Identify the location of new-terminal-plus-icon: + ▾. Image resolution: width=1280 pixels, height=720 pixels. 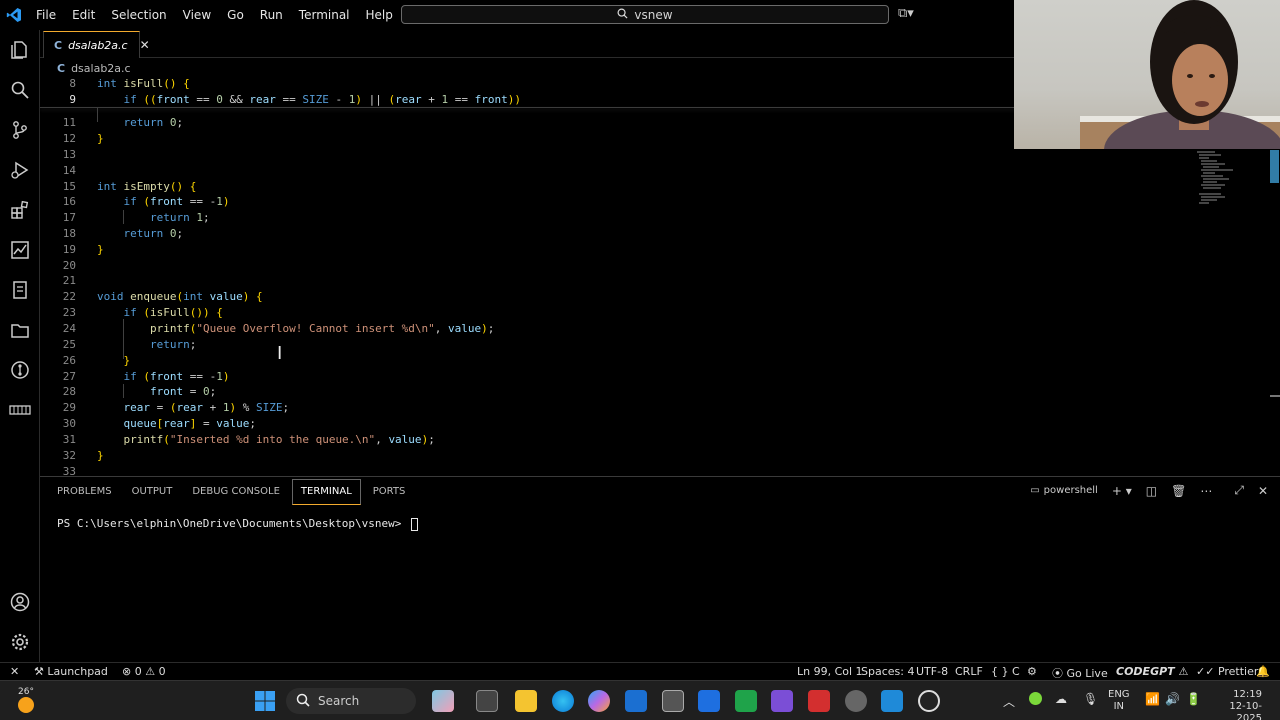
(1122, 491).